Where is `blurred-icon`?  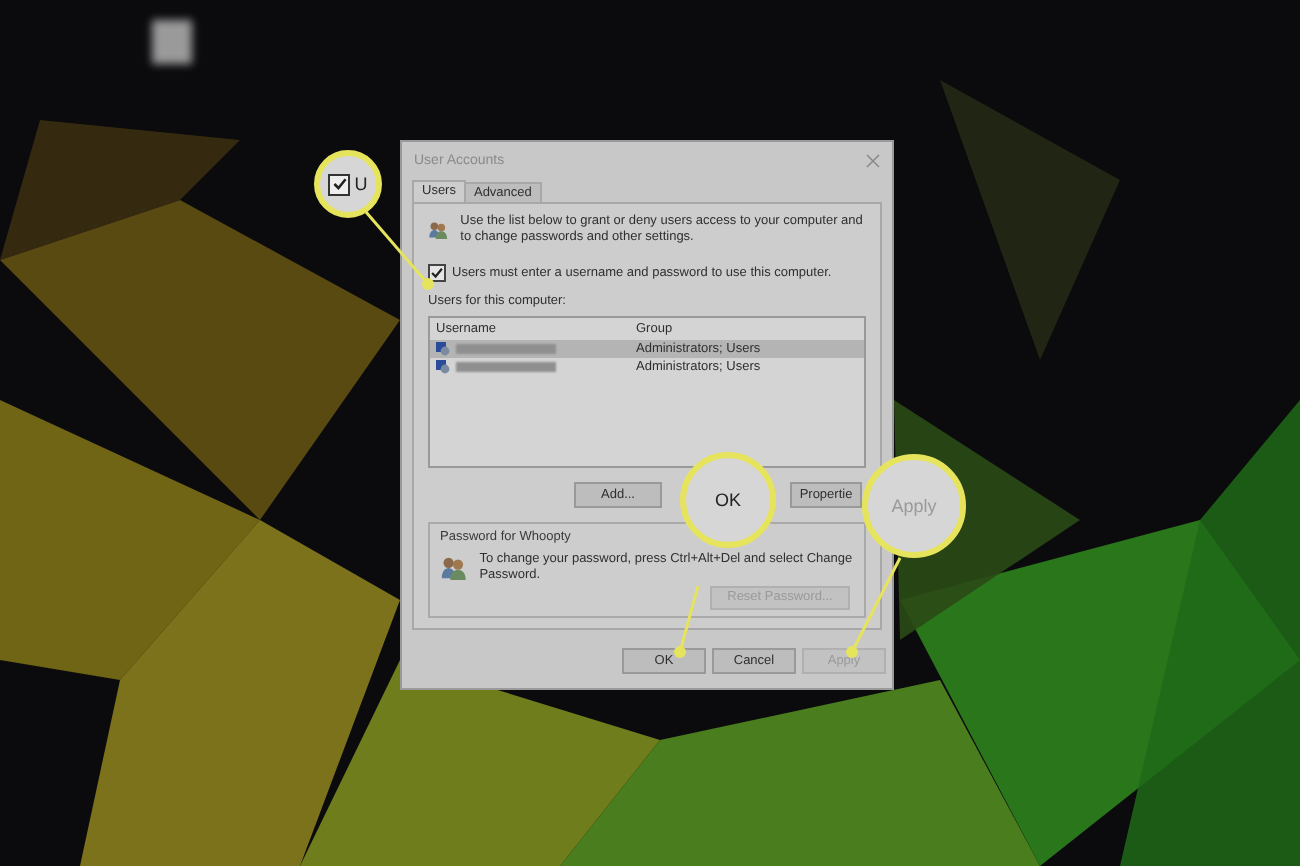 blurred-icon is located at coordinates (172, 42).